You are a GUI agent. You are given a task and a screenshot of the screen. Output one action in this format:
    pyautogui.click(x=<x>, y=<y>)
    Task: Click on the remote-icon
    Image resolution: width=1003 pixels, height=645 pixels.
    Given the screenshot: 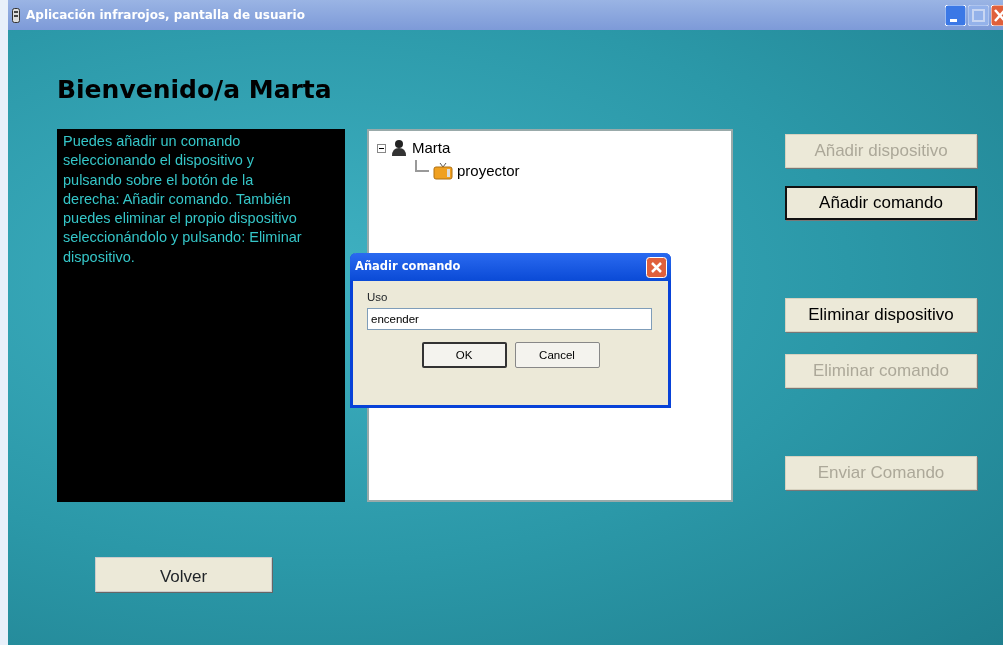 What is the action you would take?
    pyautogui.click(x=16, y=15)
    